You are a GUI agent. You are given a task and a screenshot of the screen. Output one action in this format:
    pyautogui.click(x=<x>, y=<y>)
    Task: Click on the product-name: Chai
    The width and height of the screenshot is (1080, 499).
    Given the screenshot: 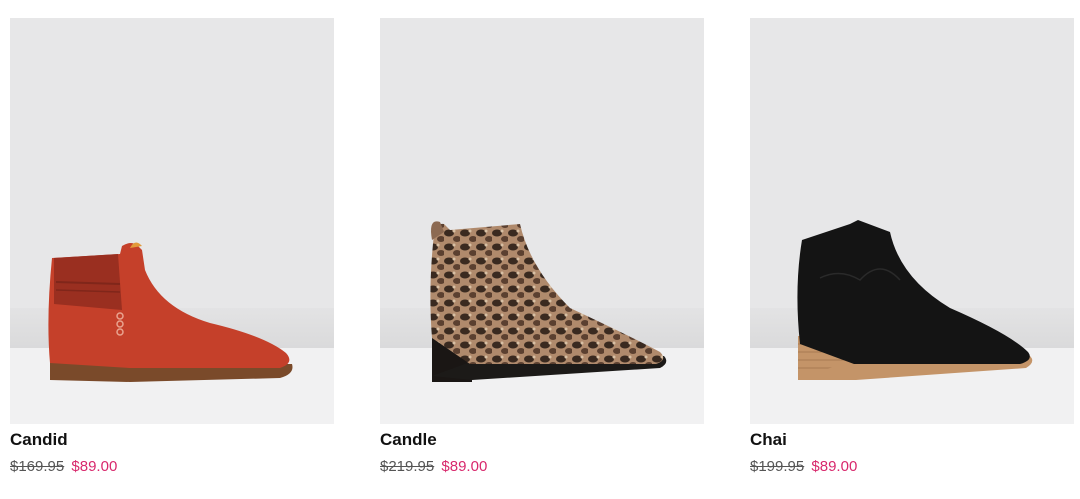 What is the action you would take?
    pyautogui.click(x=912, y=440)
    